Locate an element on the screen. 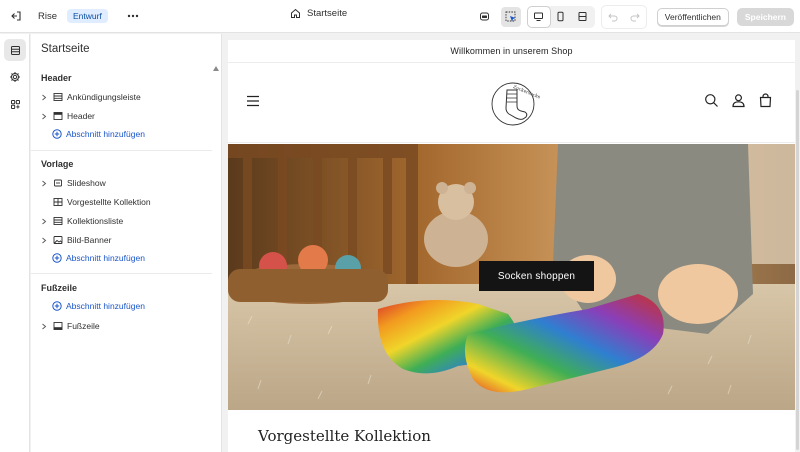  editor-rail is located at coordinates (15, 243).